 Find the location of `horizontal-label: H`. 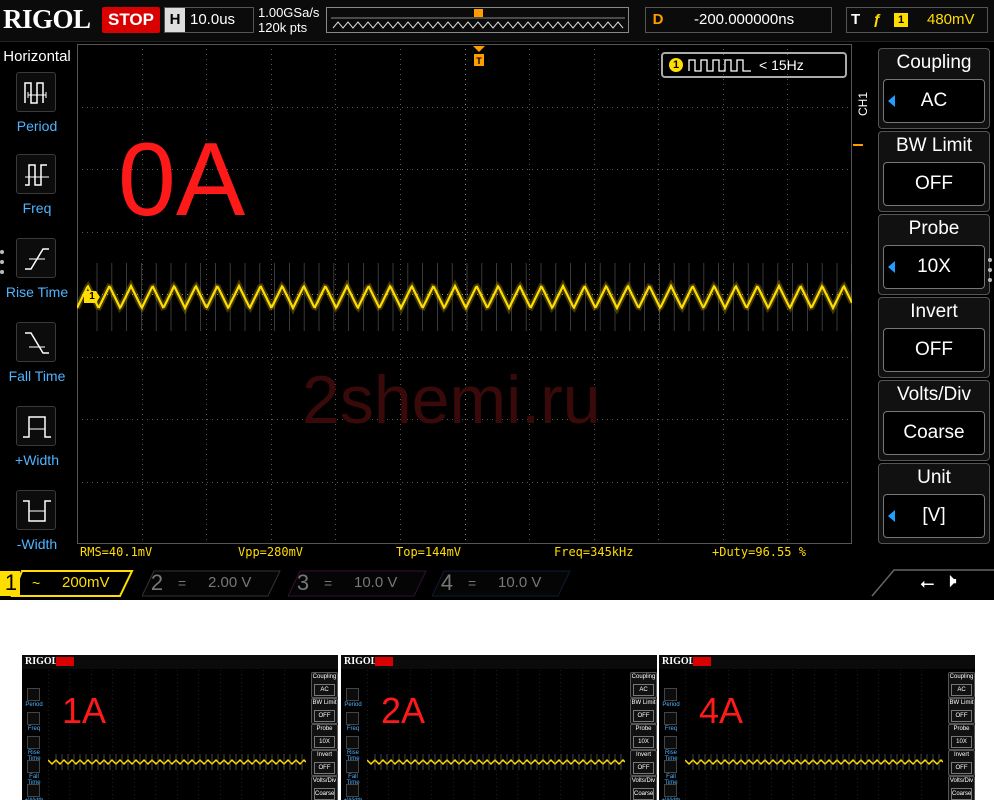

horizontal-label: H is located at coordinates (175, 20).